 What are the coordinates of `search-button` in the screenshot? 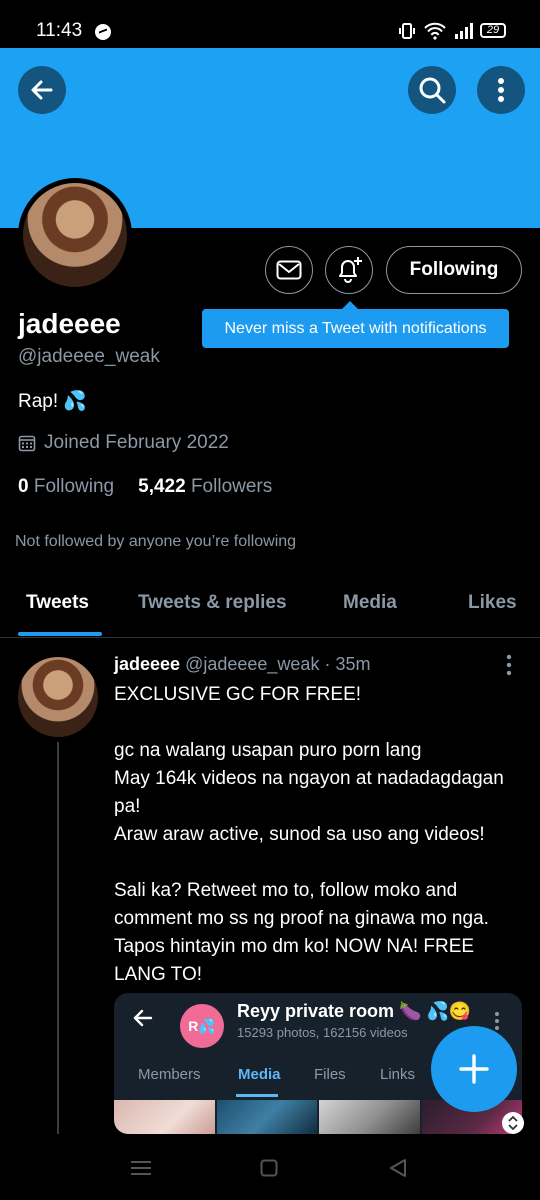 It's located at (432, 90).